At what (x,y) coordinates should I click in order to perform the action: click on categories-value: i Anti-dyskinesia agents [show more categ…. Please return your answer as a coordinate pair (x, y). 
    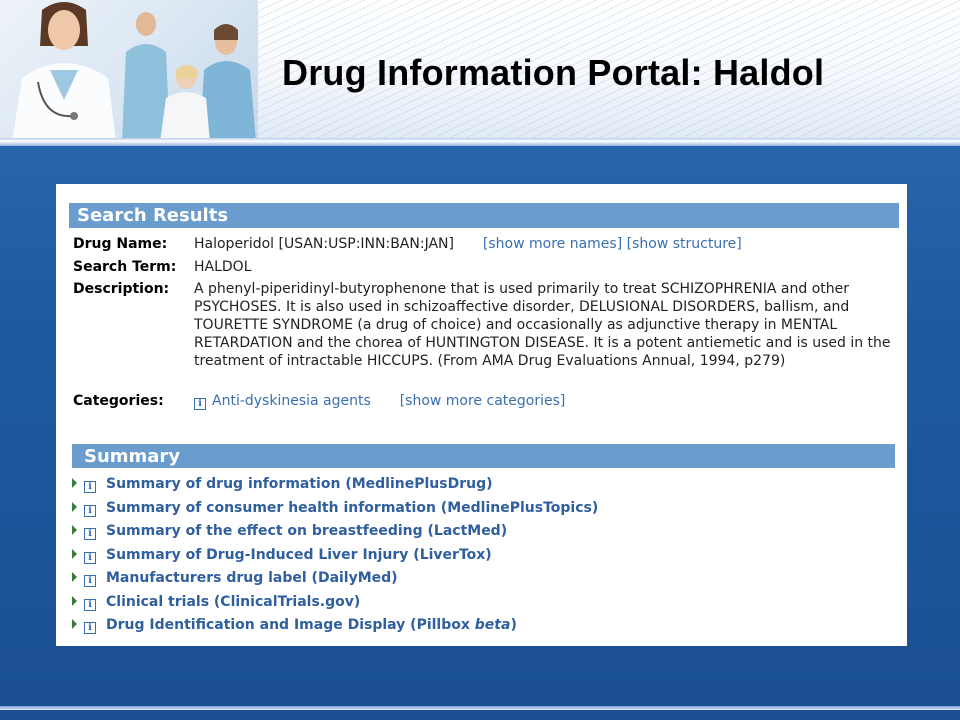
    Looking at the image, I should click on (379, 401).